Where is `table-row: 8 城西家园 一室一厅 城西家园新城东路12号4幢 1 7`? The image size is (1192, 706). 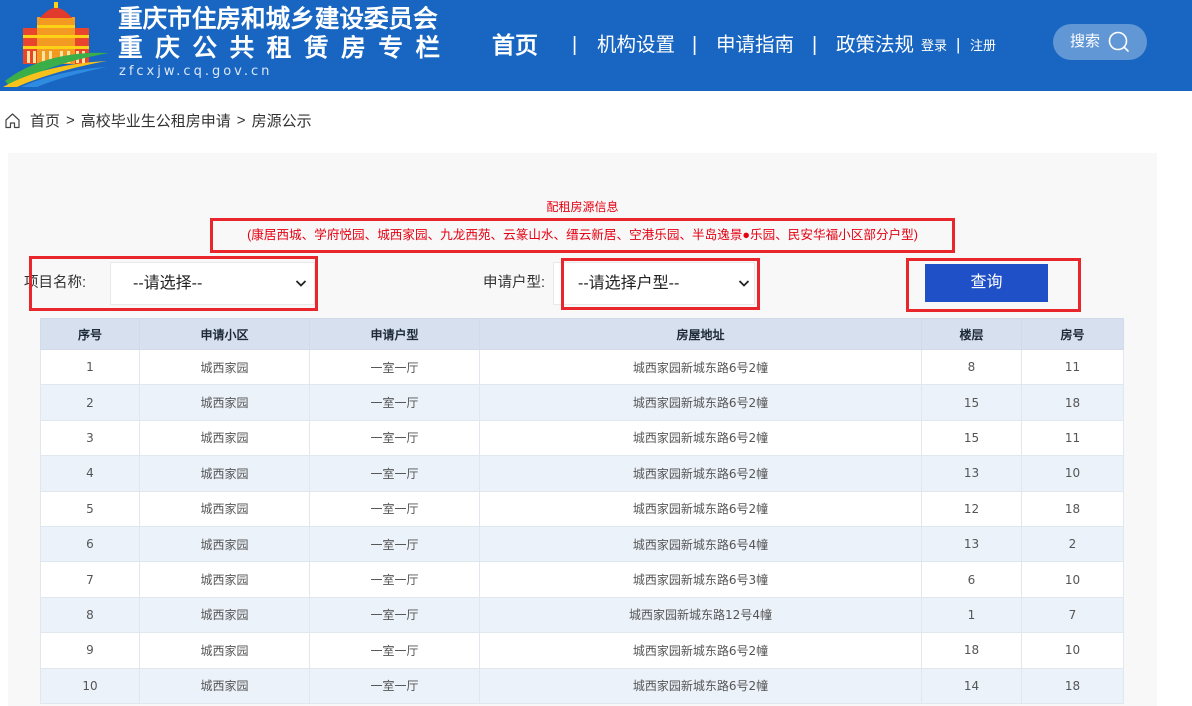
table-row: 8 城西家园 一室一厅 城西家园新城东路12号4幢 1 7 is located at coordinates (582, 615).